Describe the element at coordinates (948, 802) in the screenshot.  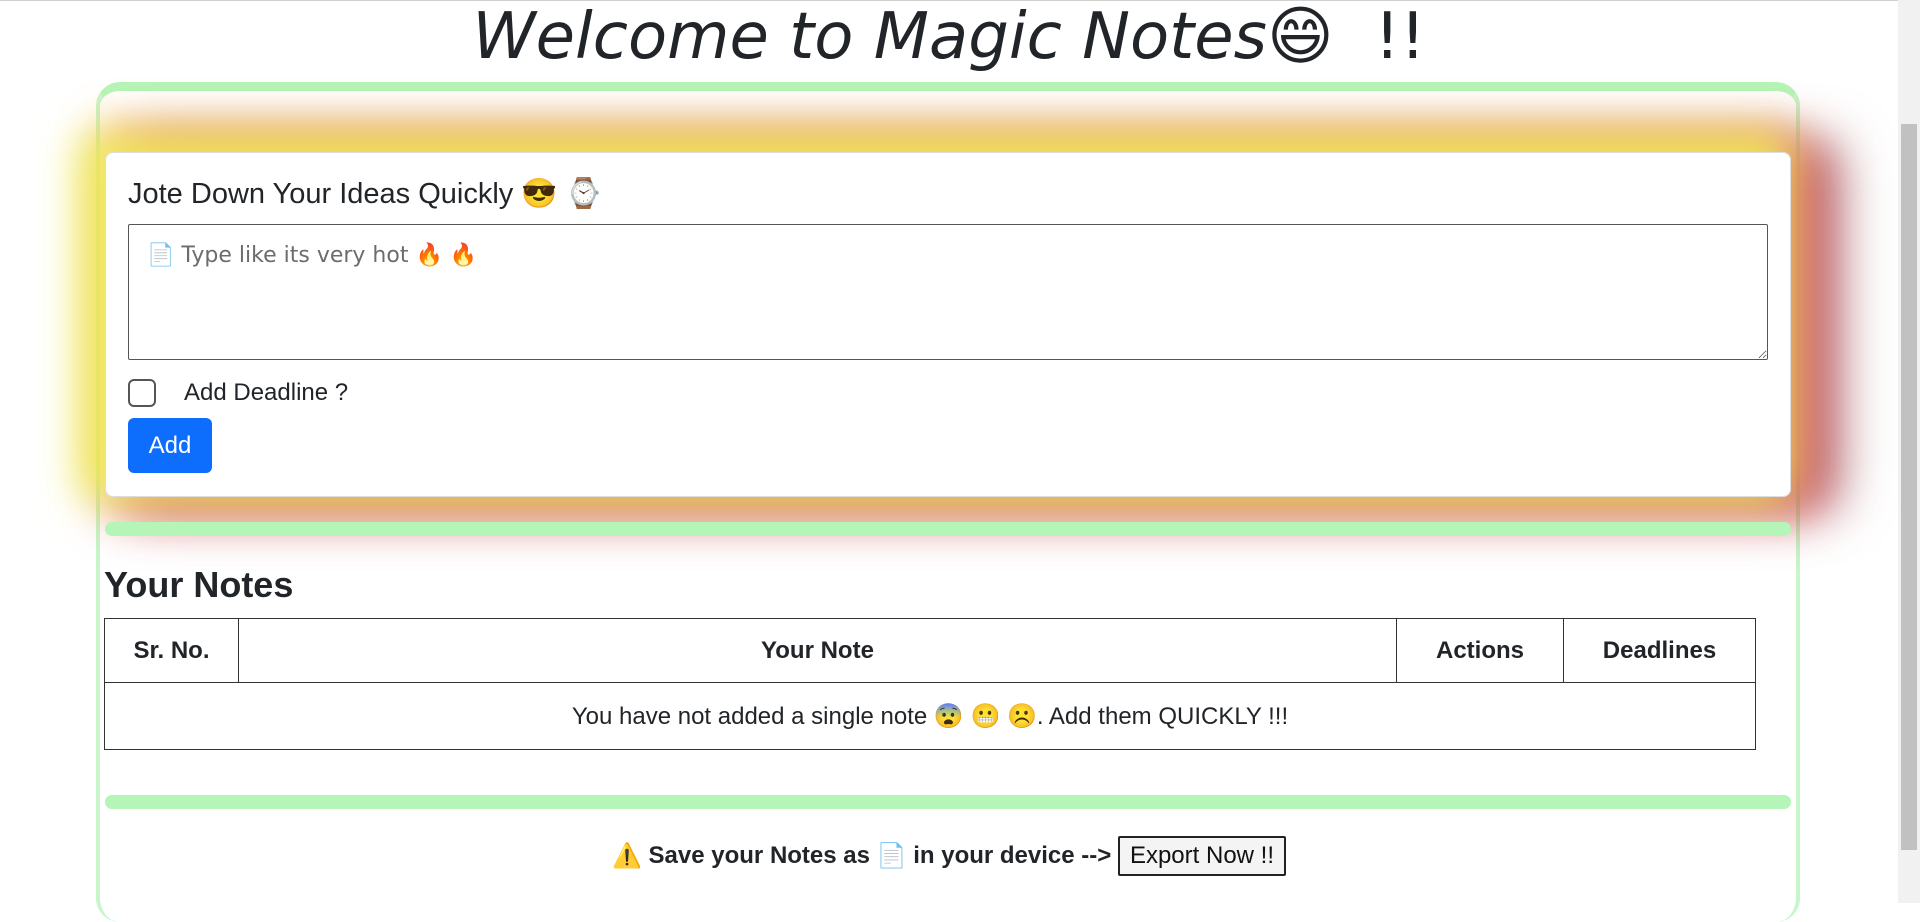
I see `divider-bar-footer` at that location.